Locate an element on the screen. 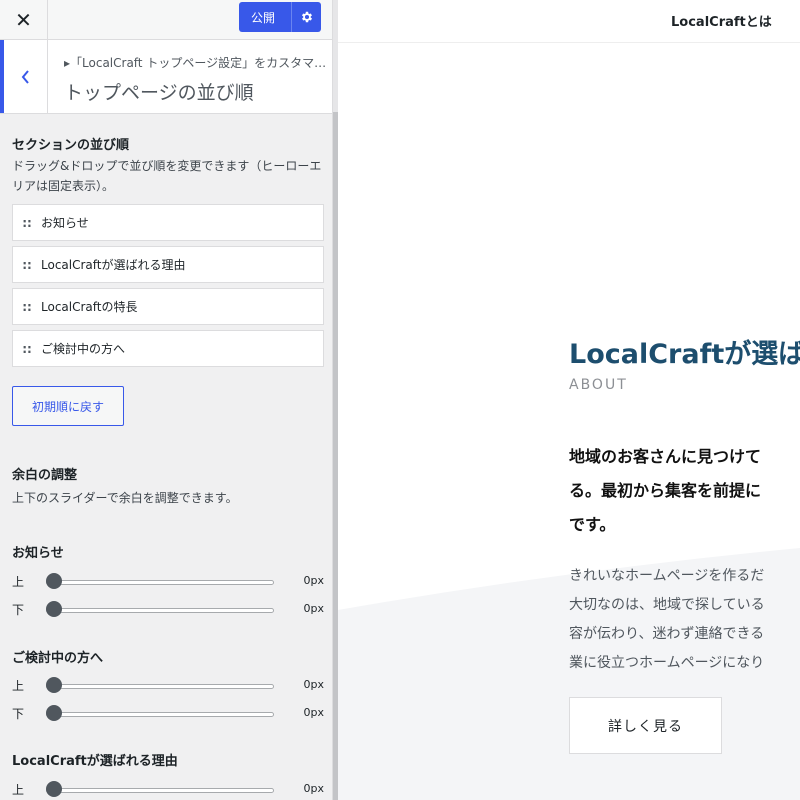 The width and height of the screenshot is (800, 800). order-heading: セクションの並び順 is located at coordinates (71, 145).